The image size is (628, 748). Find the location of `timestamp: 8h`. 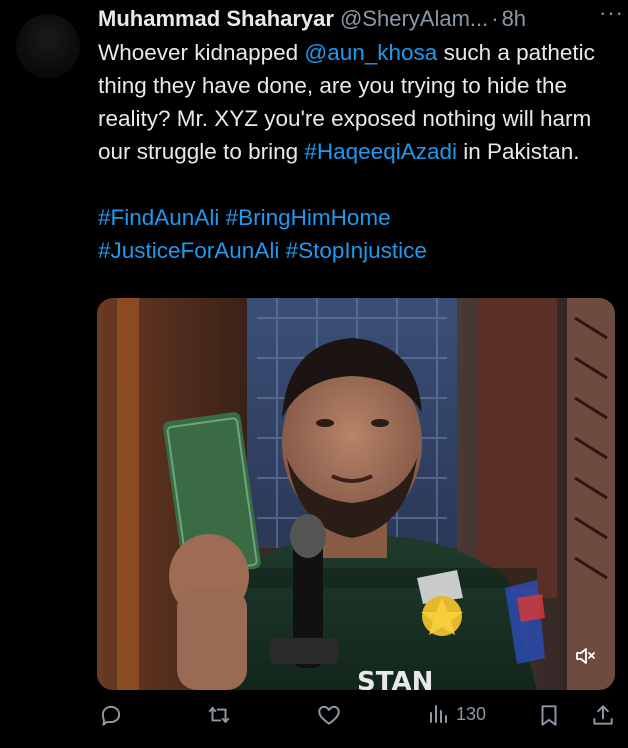

timestamp: 8h is located at coordinates (514, 19).